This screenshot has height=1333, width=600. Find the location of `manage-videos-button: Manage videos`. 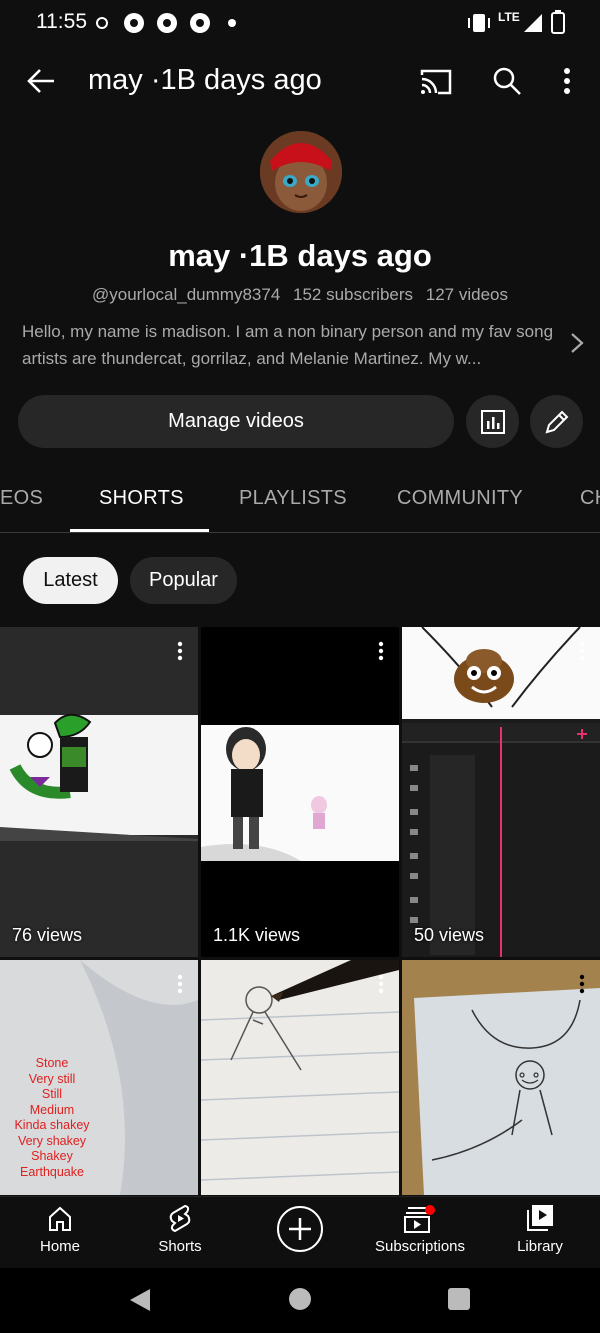

manage-videos-button: Manage videos is located at coordinates (236, 421).